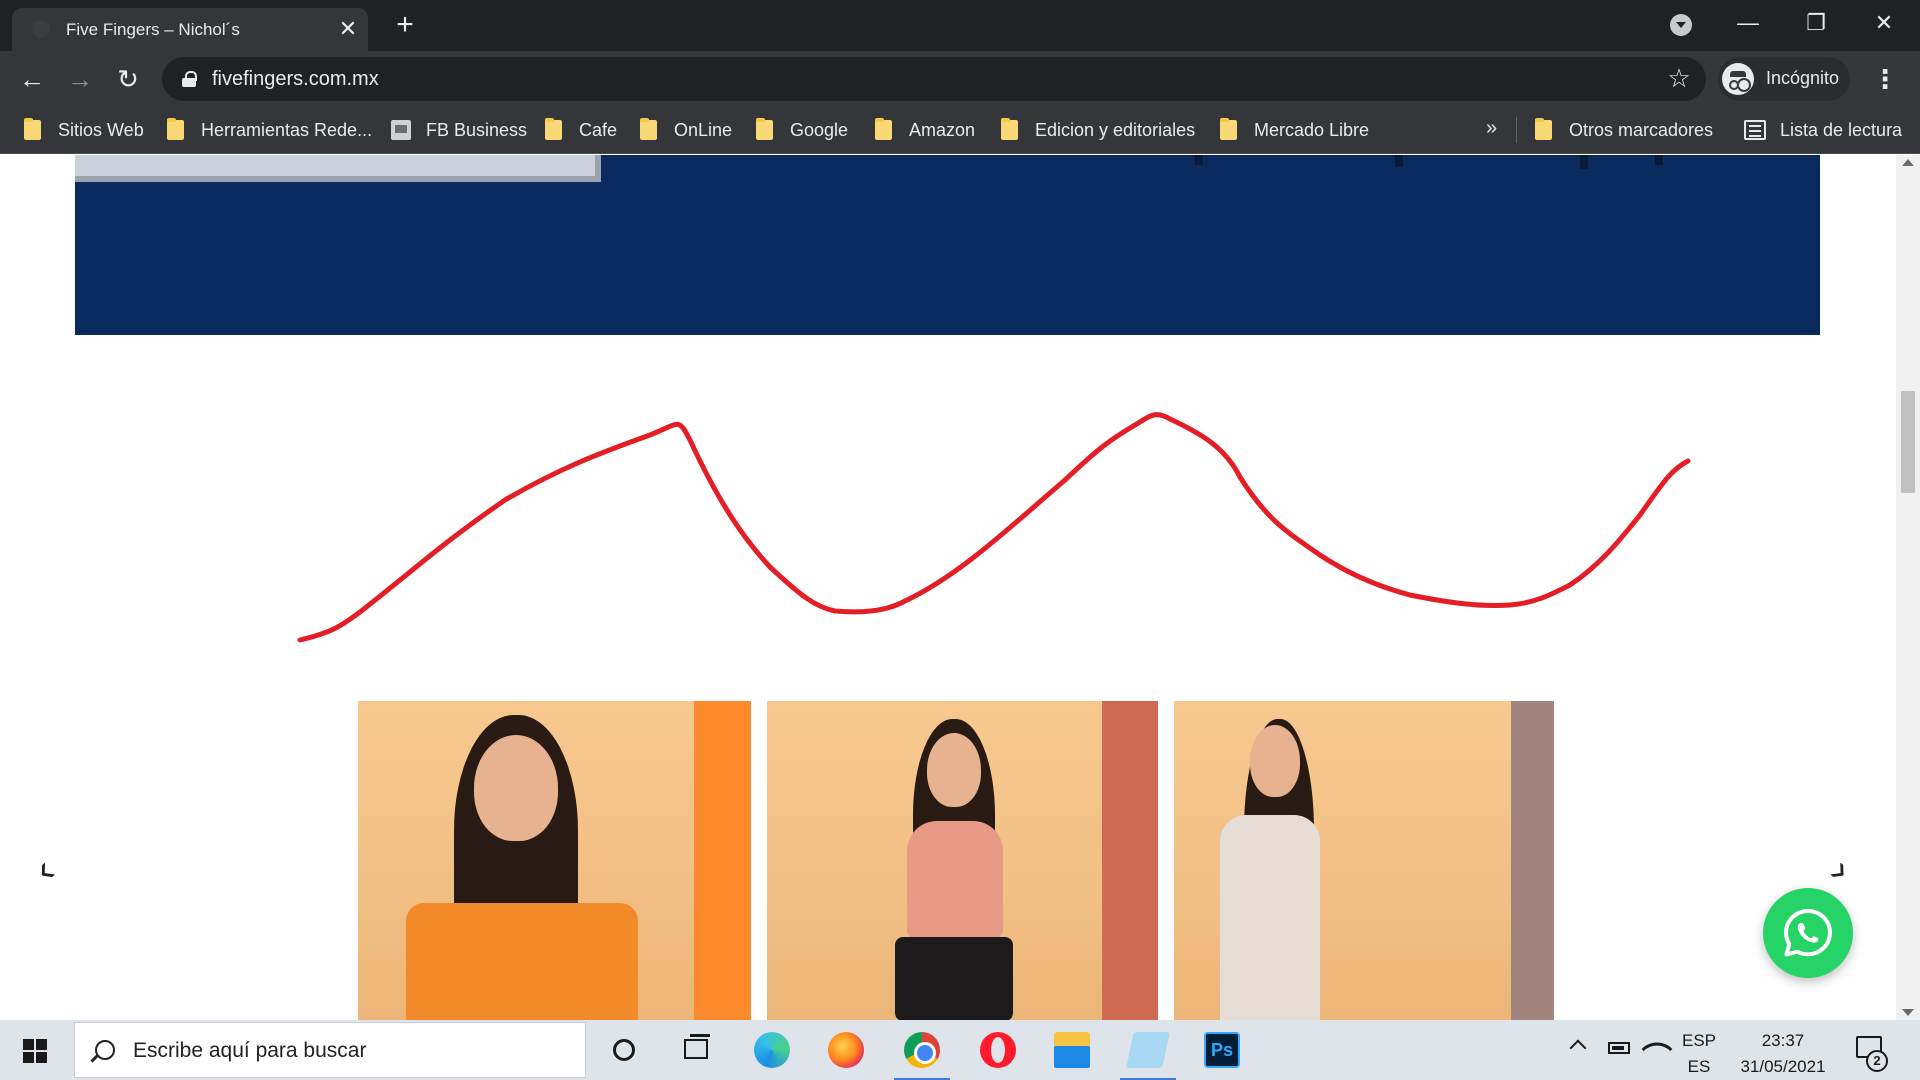  I want to click on notification-count-badge: 2, so click(1877, 1061).